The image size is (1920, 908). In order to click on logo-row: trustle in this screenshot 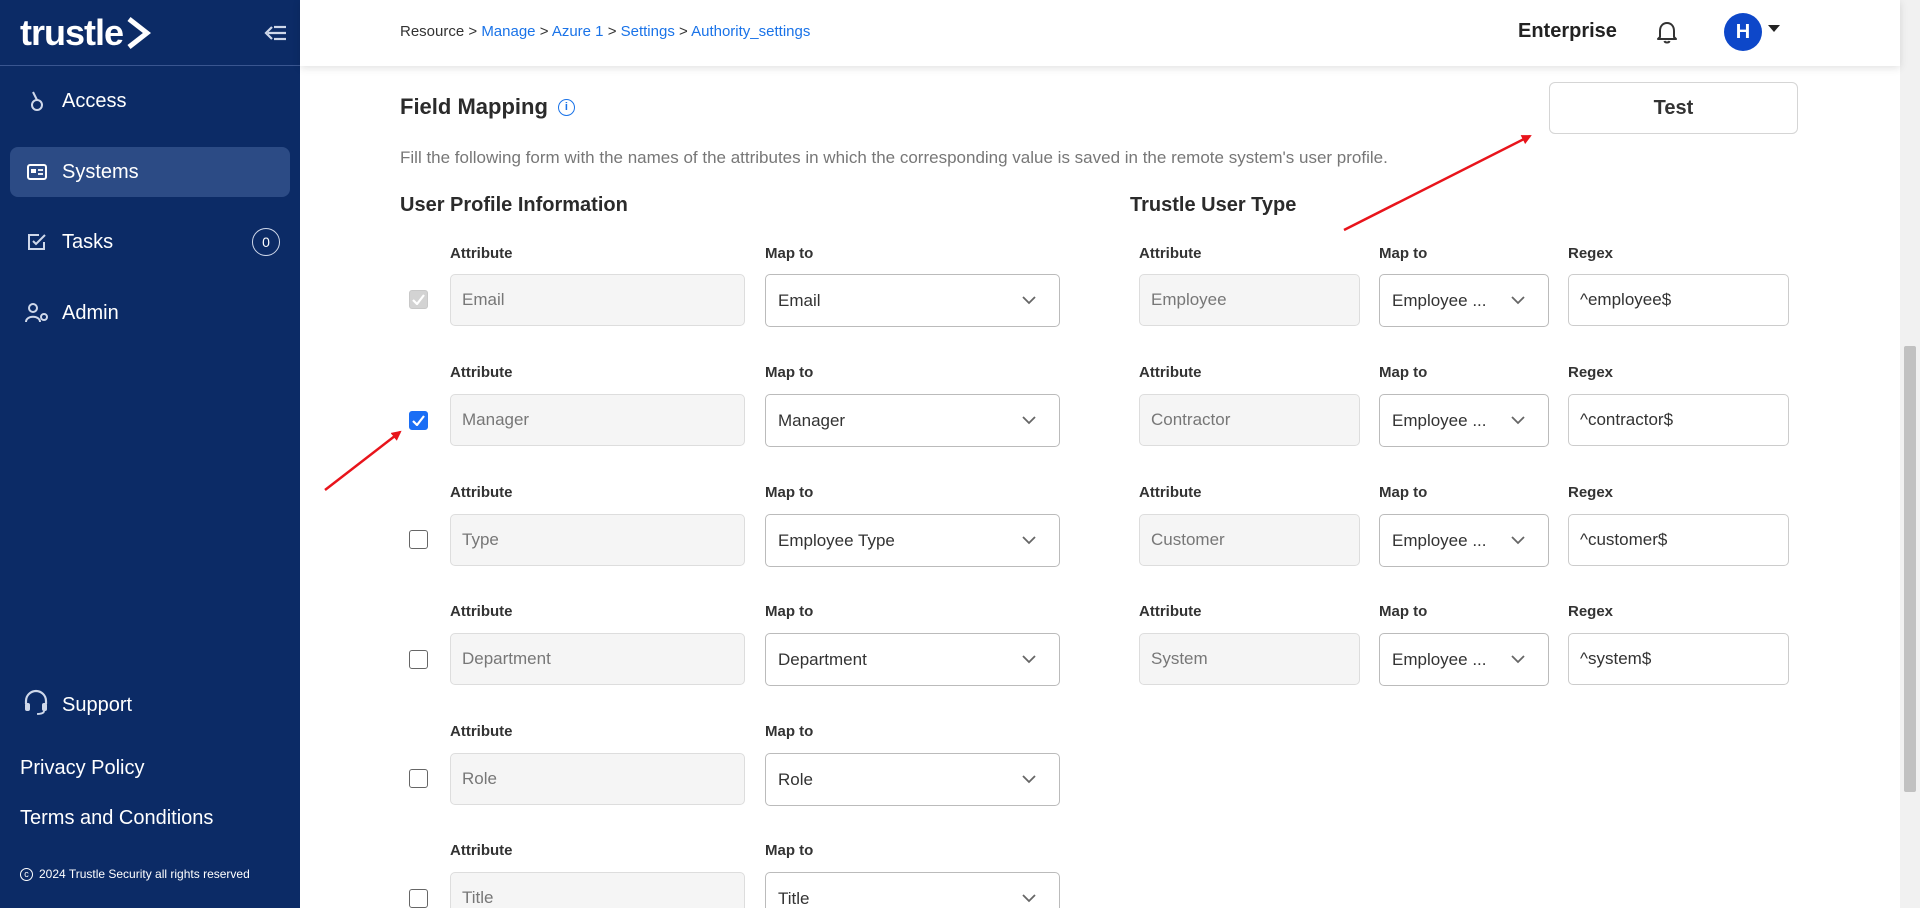, I will do `click(150, 33)`.